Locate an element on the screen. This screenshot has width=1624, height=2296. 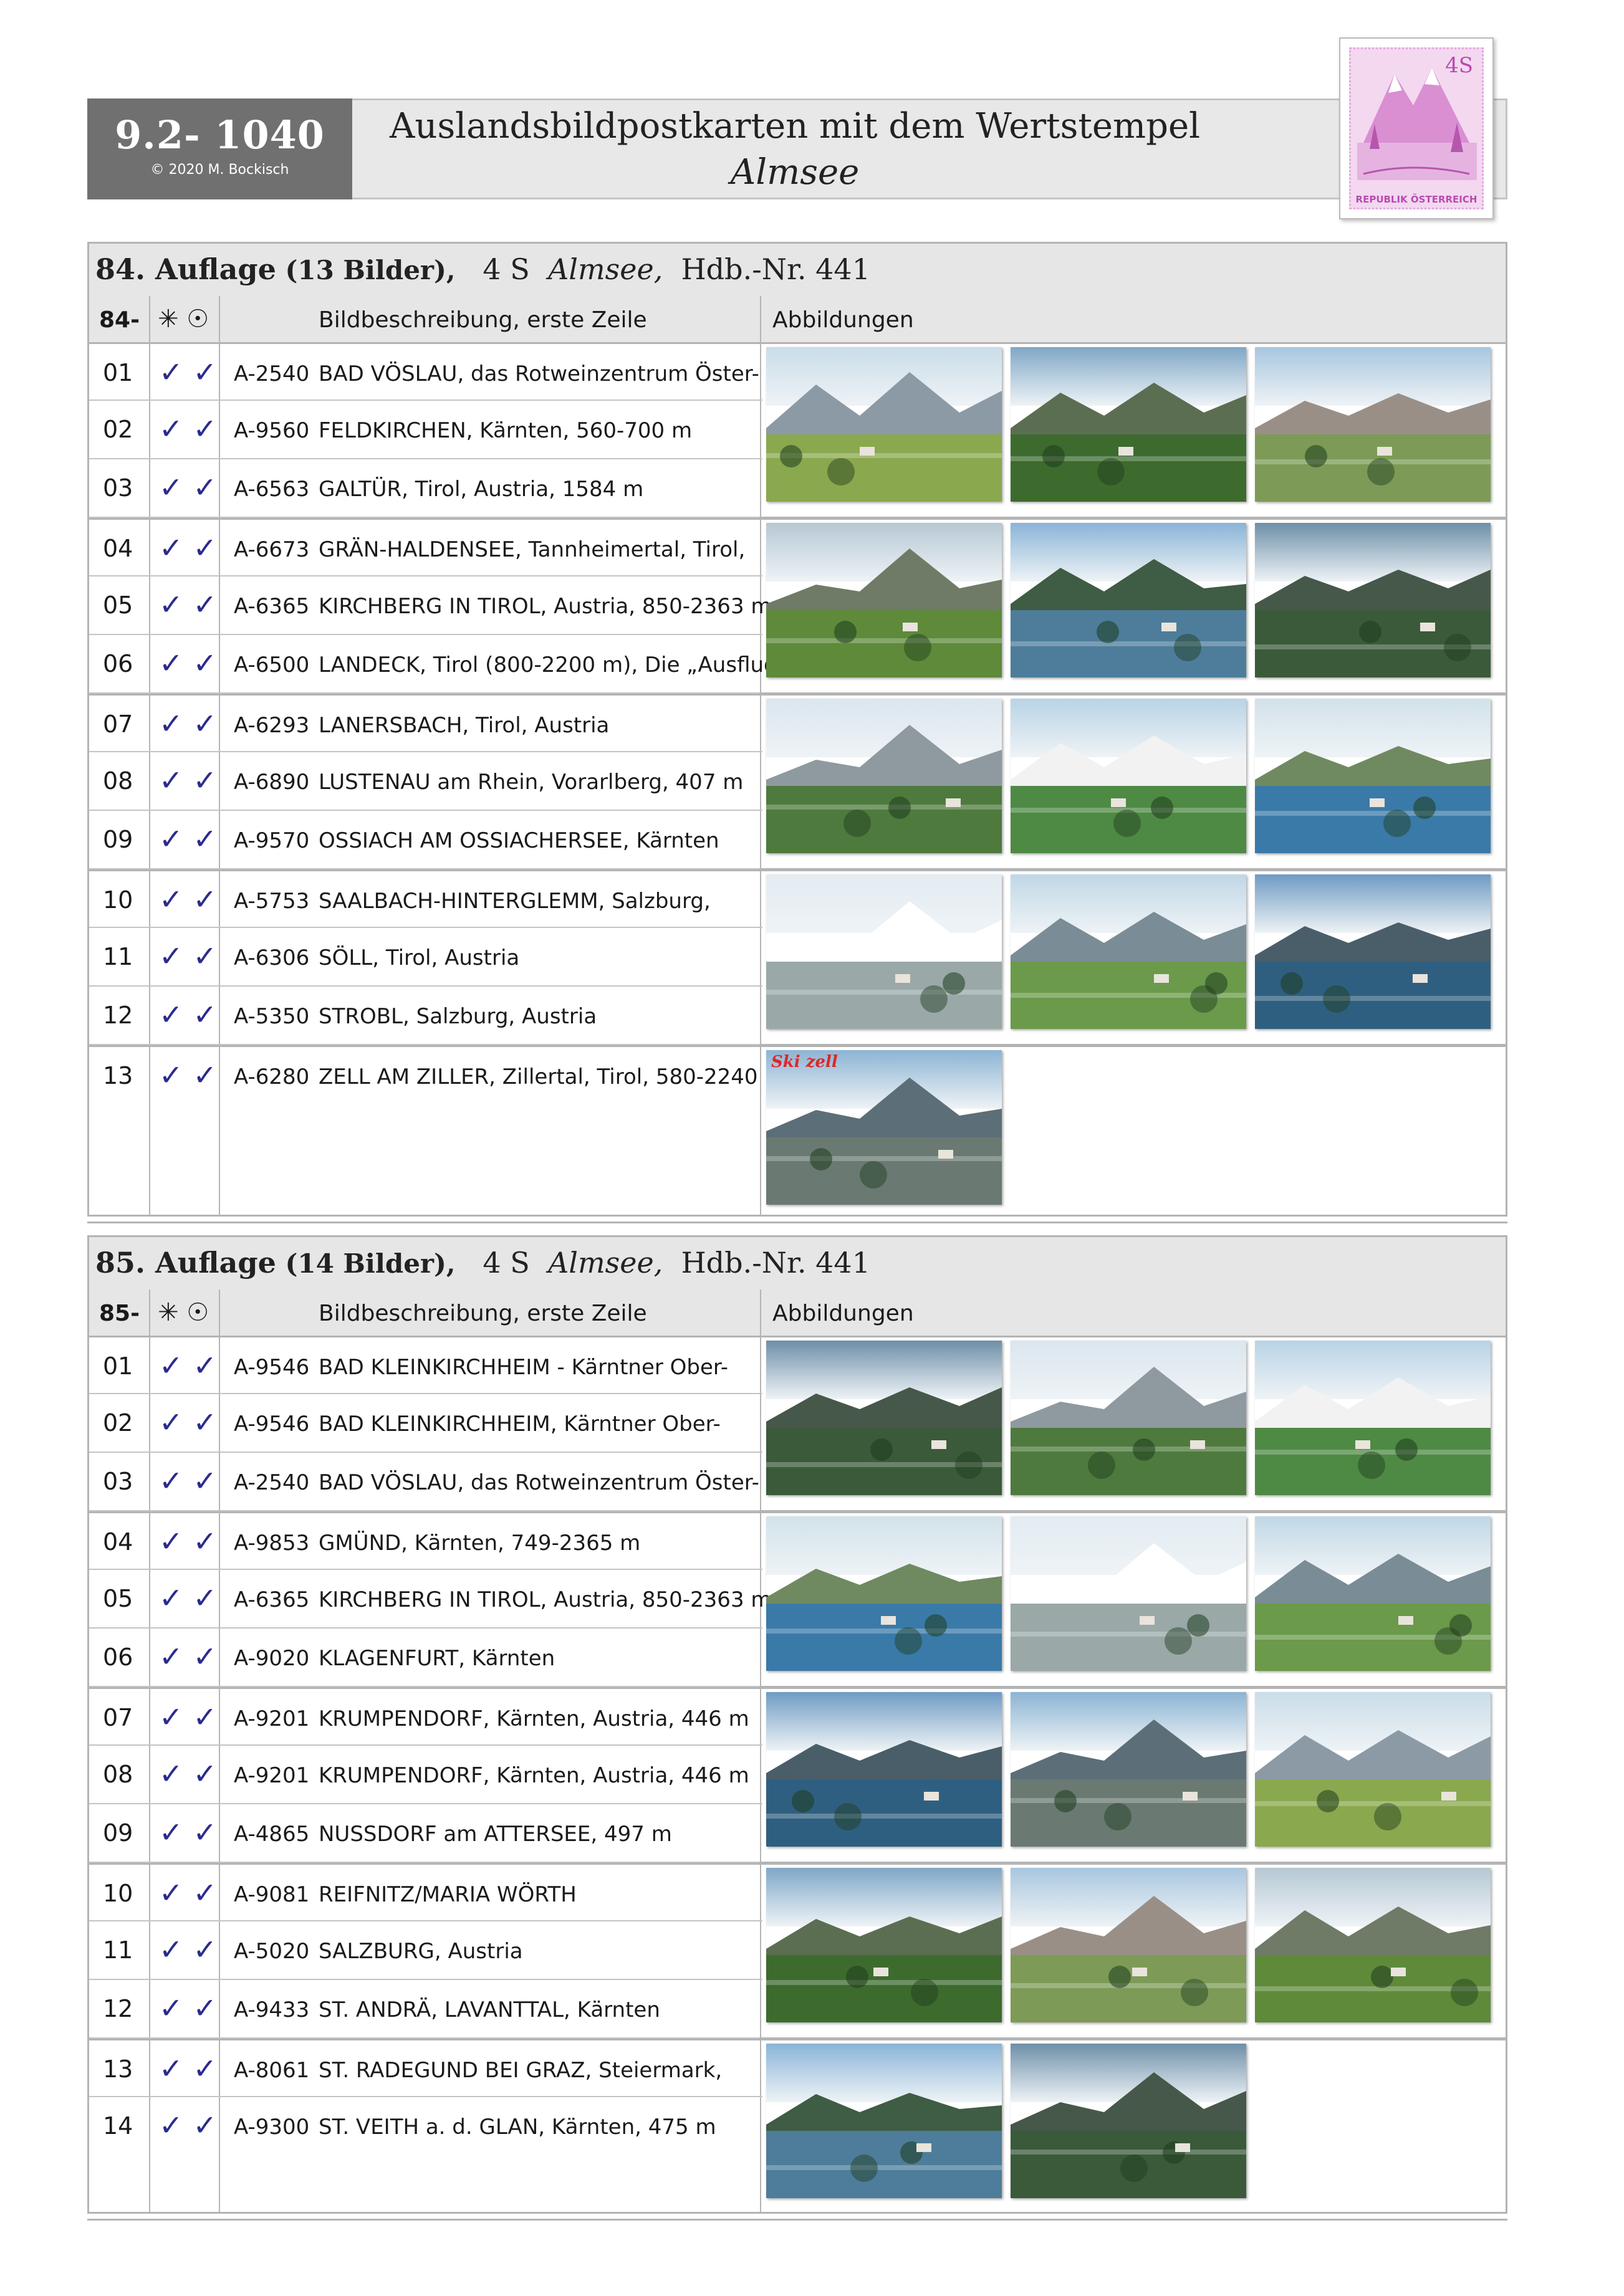
row-description: GMÜND, Kärnten, 749-2365 m is located at coordinates (480, 1544).